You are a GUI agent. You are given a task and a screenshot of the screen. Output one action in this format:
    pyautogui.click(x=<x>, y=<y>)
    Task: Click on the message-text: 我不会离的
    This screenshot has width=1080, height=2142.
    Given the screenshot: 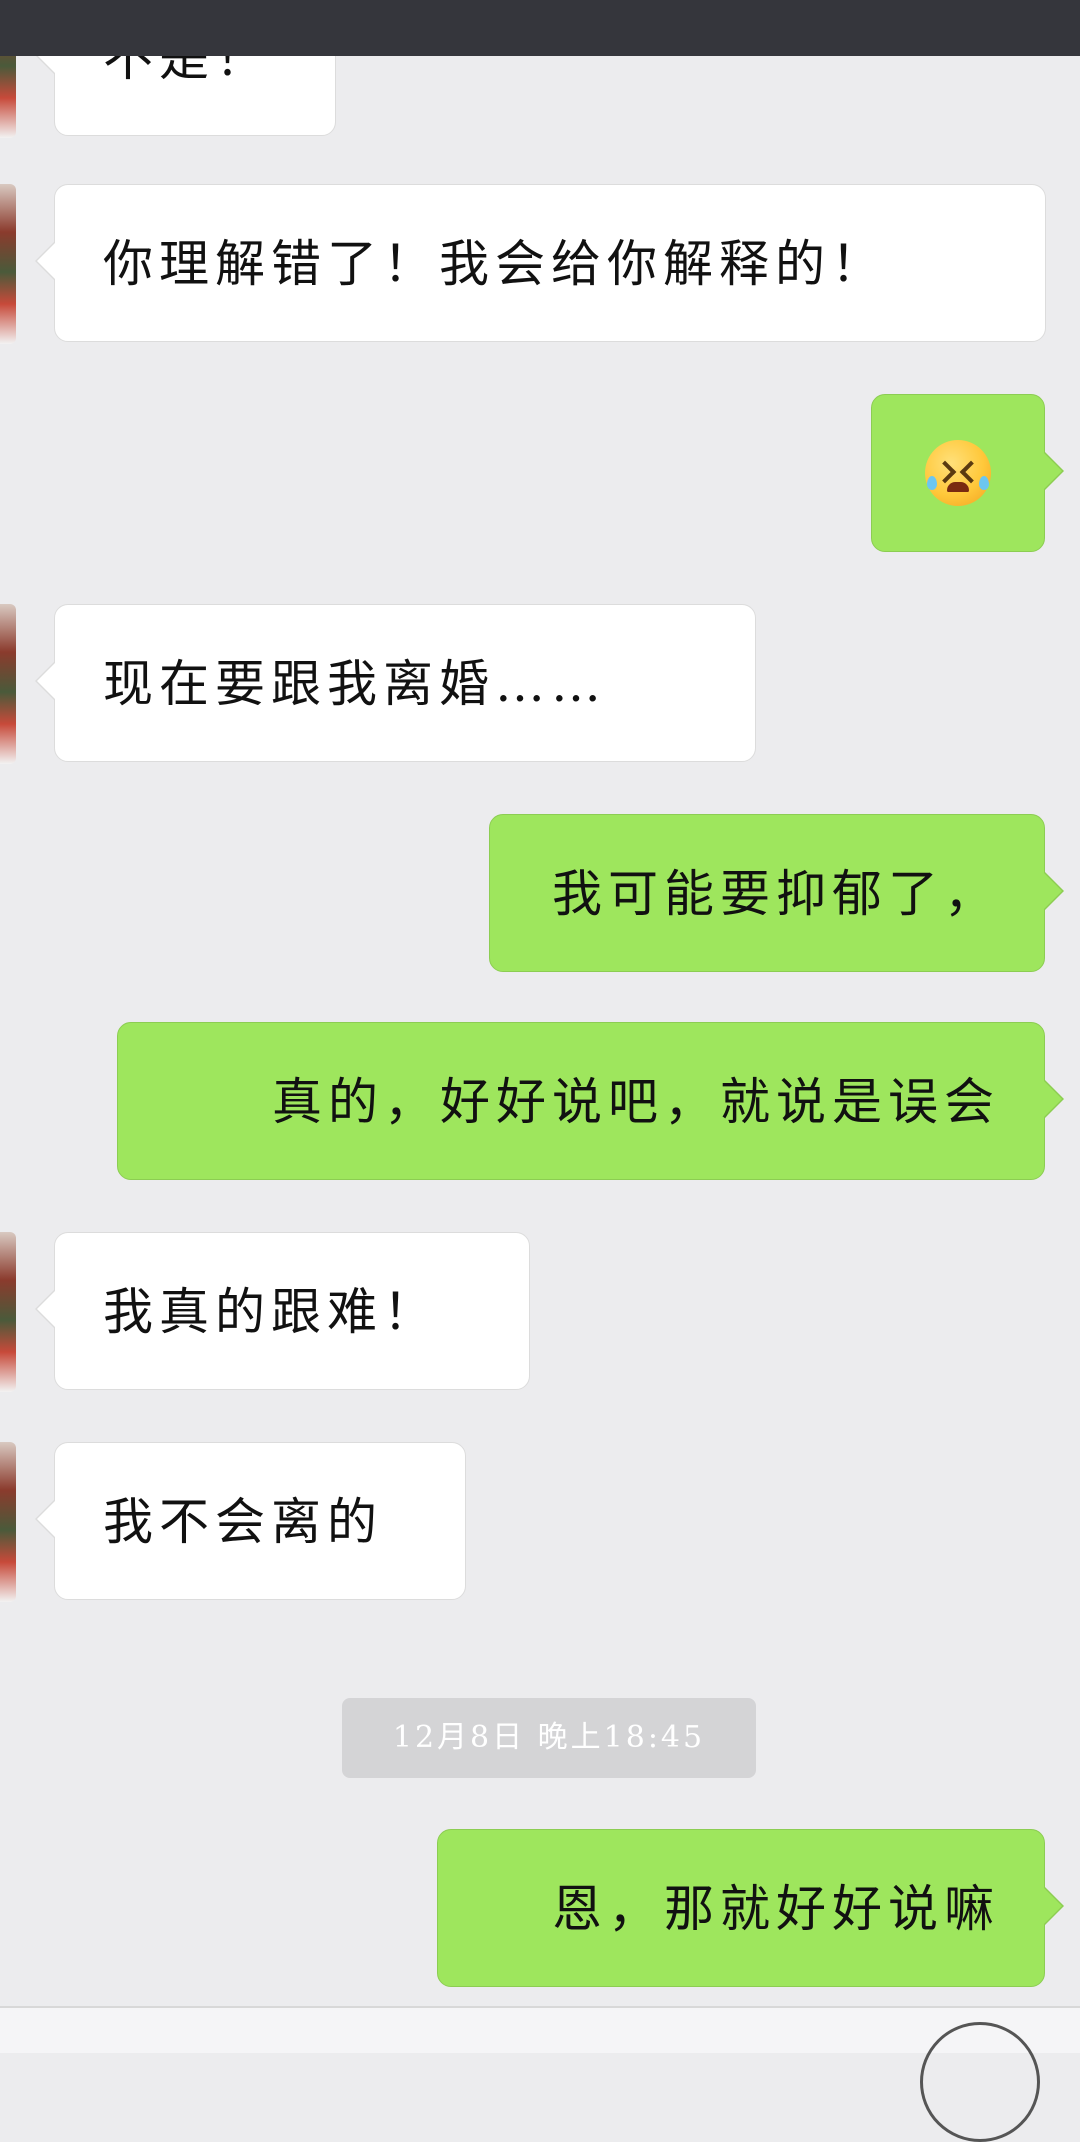 What is the action you would take?
    pyautogui.click(x=243, y=1522)
    